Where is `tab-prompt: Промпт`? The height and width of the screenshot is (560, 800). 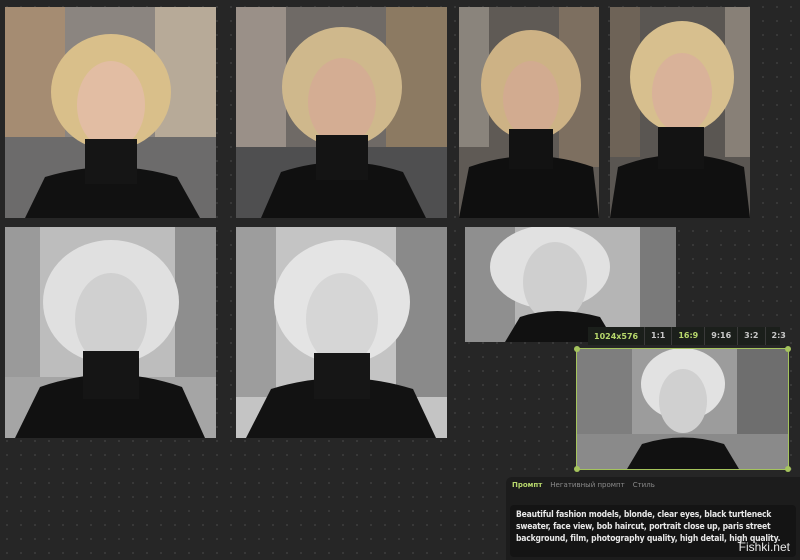
tab-prompt: Промпт is located at coordinates (527, 485).